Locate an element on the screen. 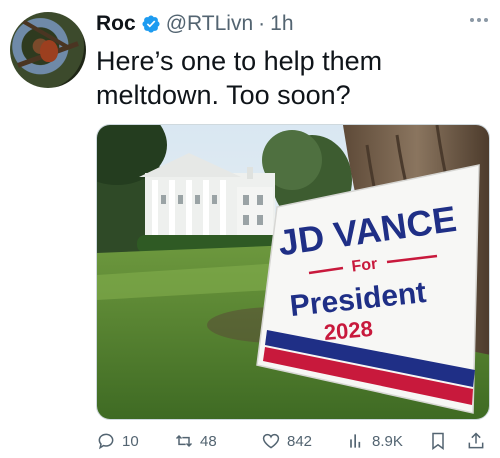 The width and height of the screenshot is (500, 458). bookmark-icon is located at coordinates (438, 441).